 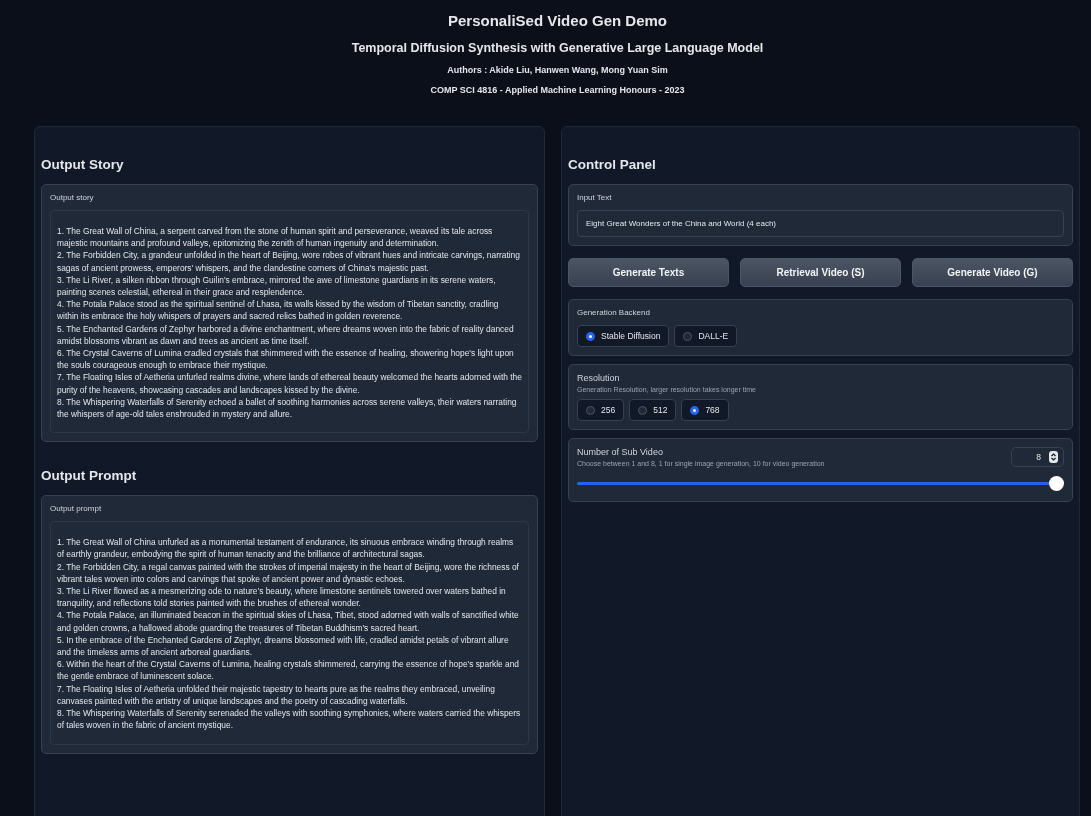 I want to click on section-heading: Output Story, so click(x=83, y=164).